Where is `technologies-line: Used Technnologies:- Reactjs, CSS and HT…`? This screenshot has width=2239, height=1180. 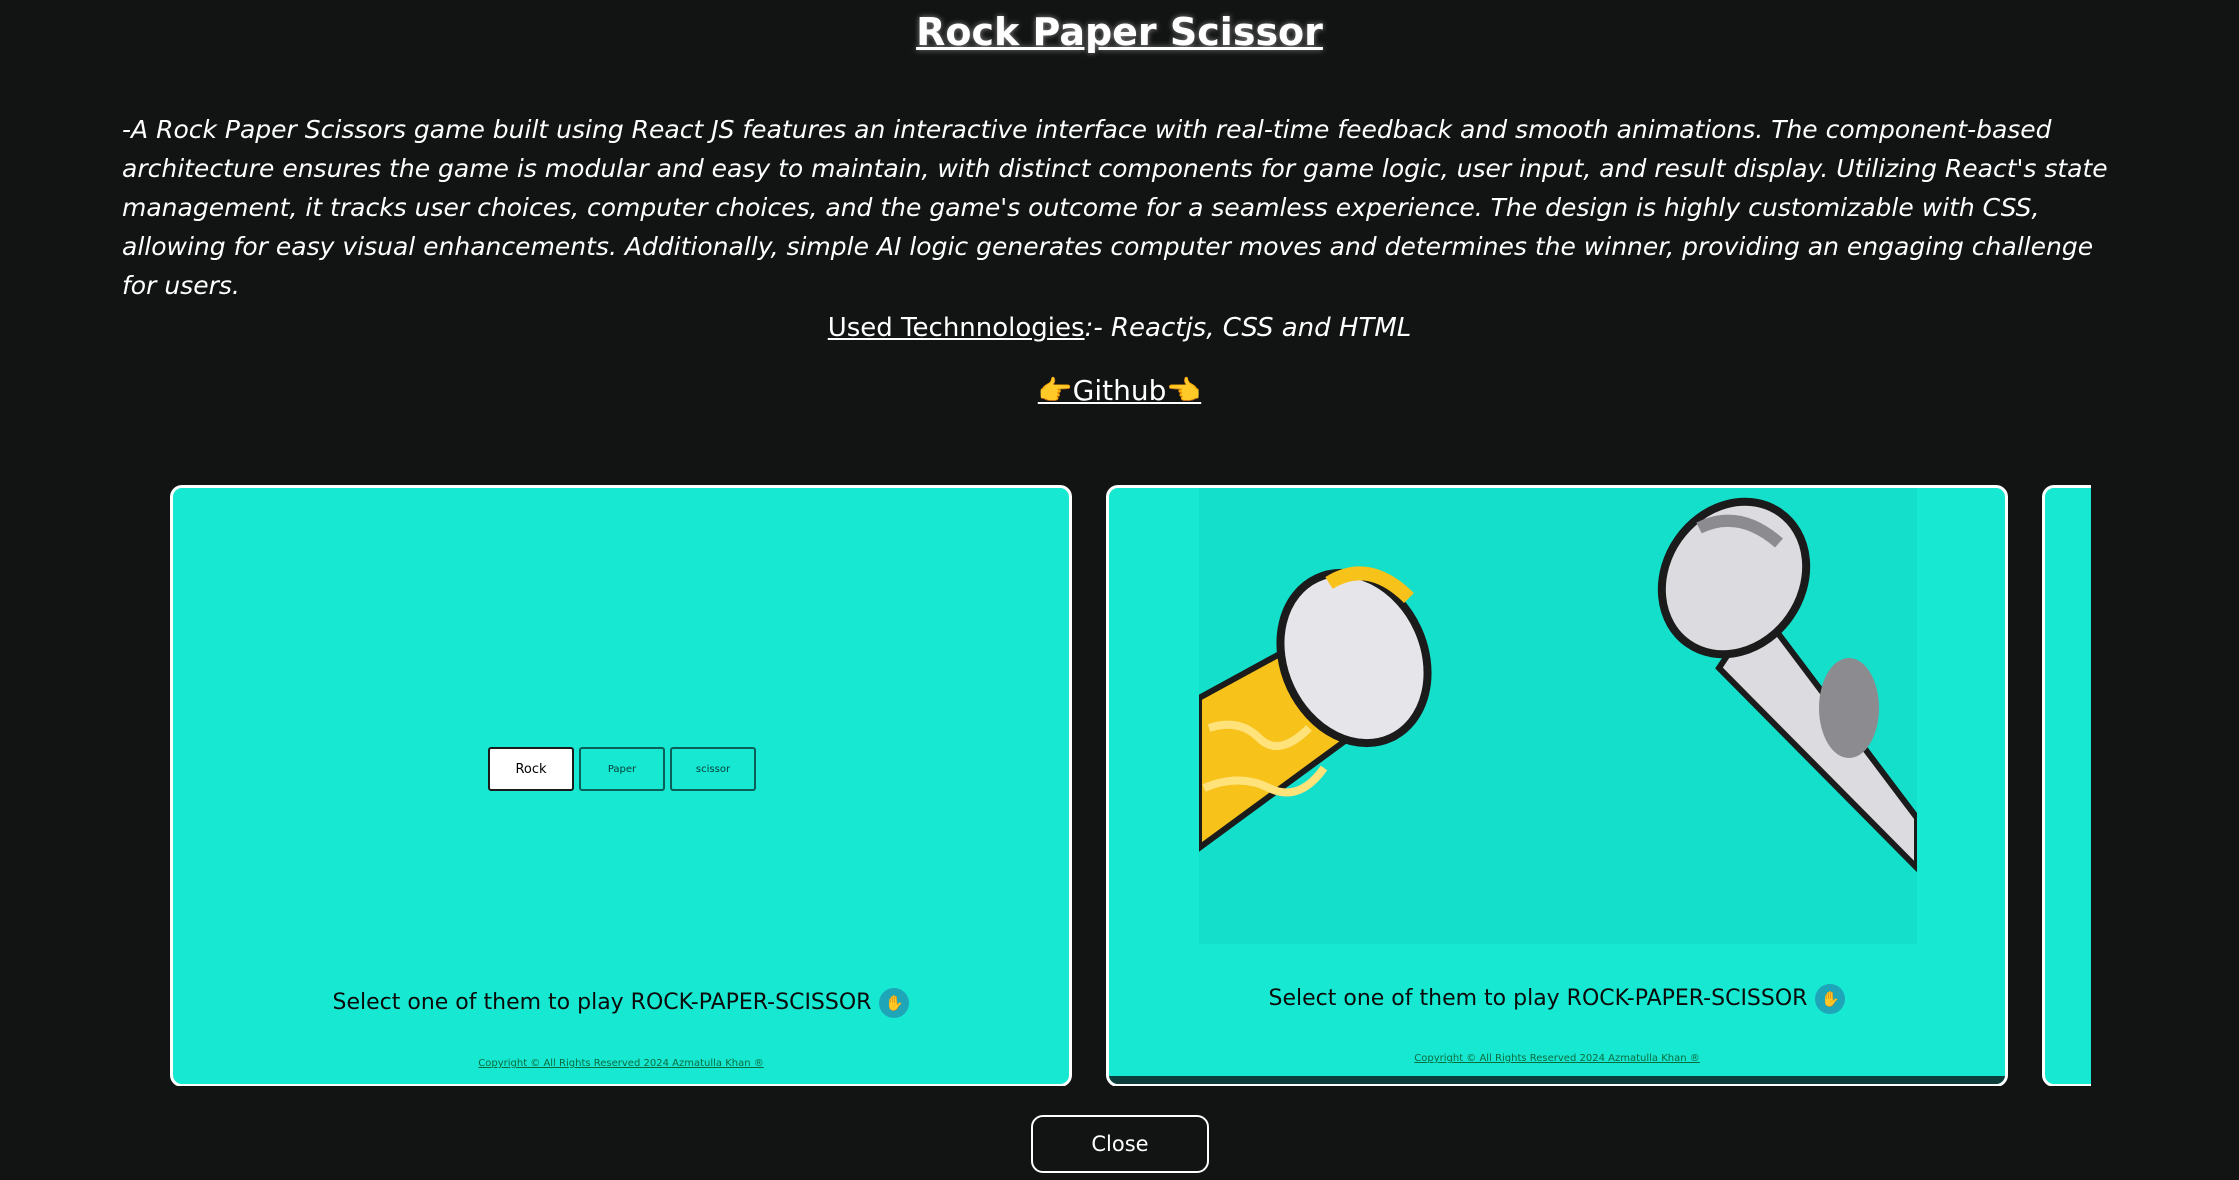 technologies-line: Used Technnologies:- Reactjs, CSS and HT… is located at coordinates (1119, 328).